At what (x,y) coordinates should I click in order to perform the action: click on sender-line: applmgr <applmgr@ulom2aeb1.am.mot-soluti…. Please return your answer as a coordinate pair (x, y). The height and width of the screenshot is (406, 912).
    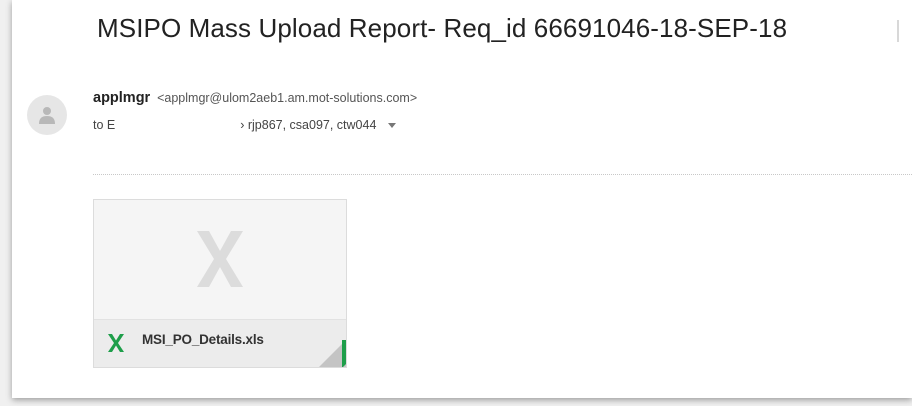
    Looking at the image, I should click on (255, 97).